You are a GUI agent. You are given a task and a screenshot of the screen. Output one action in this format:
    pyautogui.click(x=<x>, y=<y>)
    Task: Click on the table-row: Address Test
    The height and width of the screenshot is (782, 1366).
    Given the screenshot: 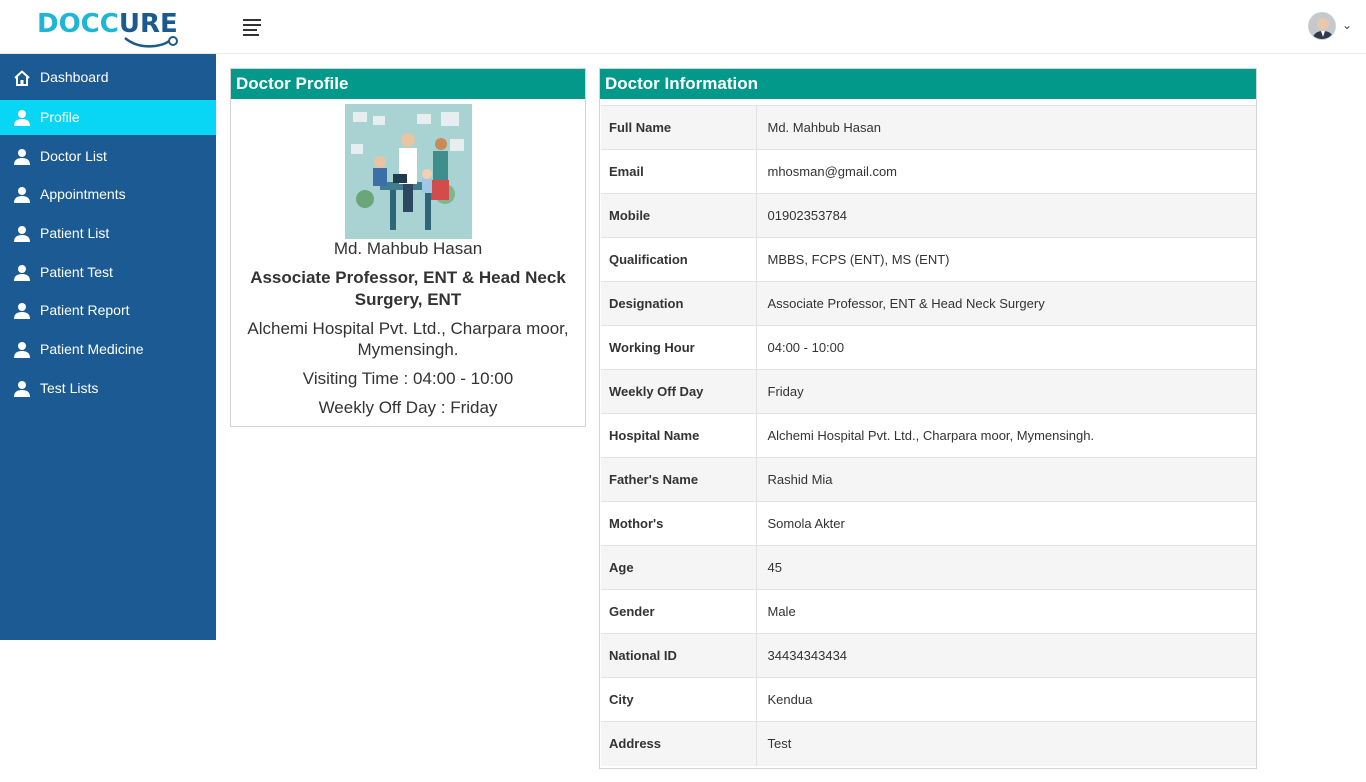 What is the action you would take?
    pyautogui.click(x=928, y=743)
    